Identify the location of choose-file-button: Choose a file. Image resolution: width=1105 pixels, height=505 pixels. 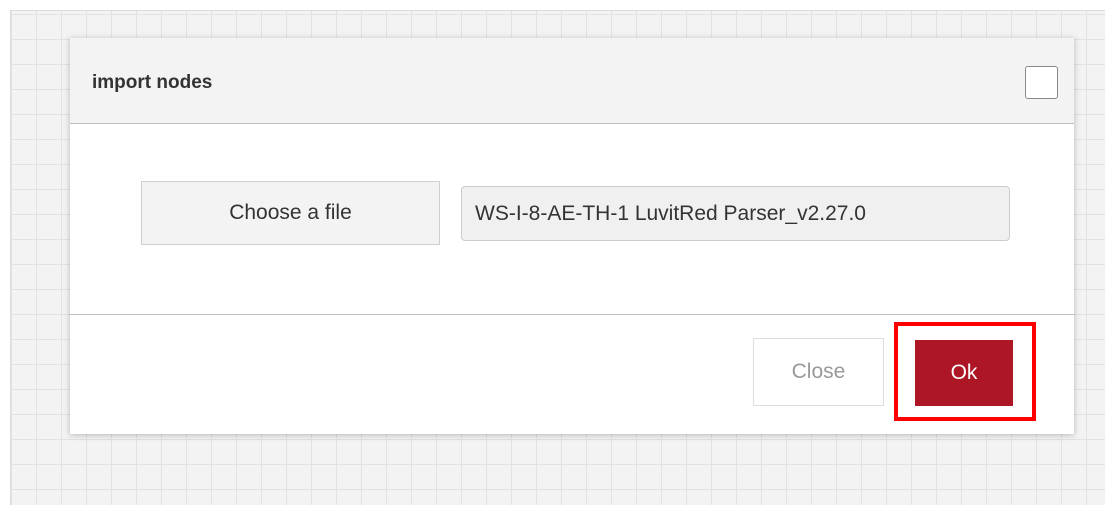
(290, 213).